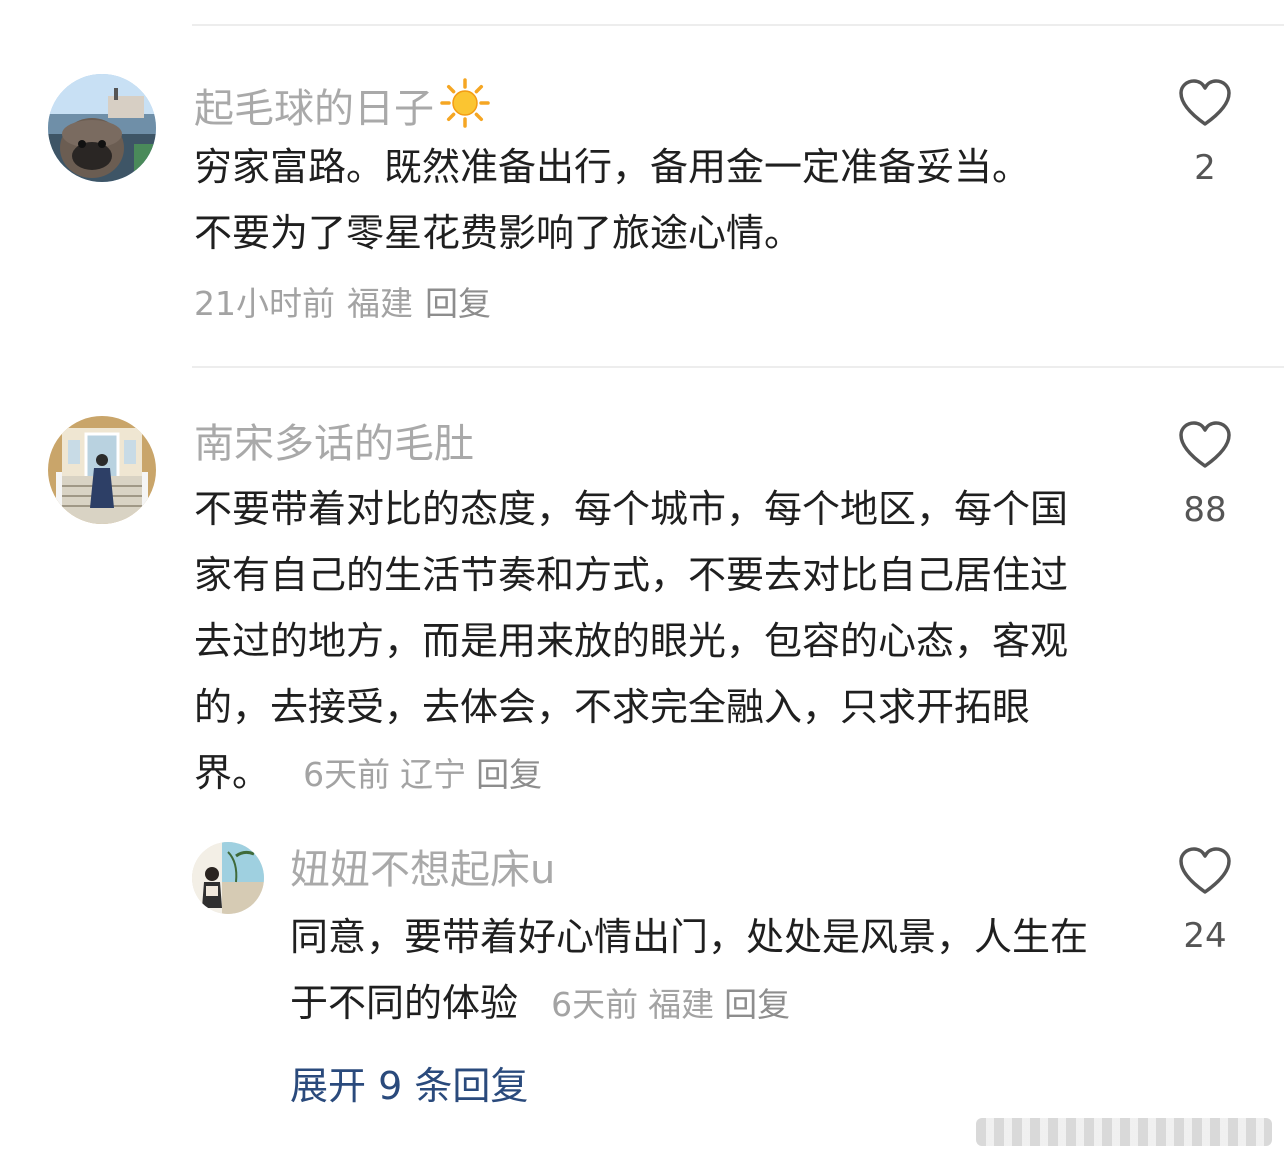  I want to click on like-count: 2, so click(1205, 168).